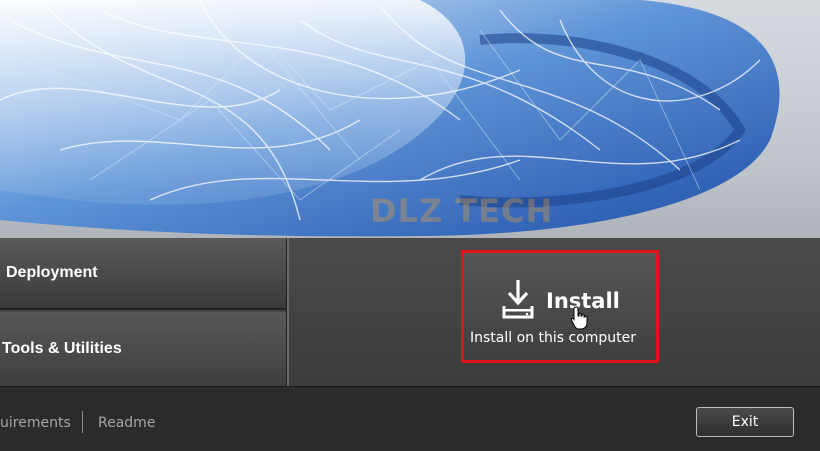  I want to click on nav-deployment: Deployment, so click(143, 274).